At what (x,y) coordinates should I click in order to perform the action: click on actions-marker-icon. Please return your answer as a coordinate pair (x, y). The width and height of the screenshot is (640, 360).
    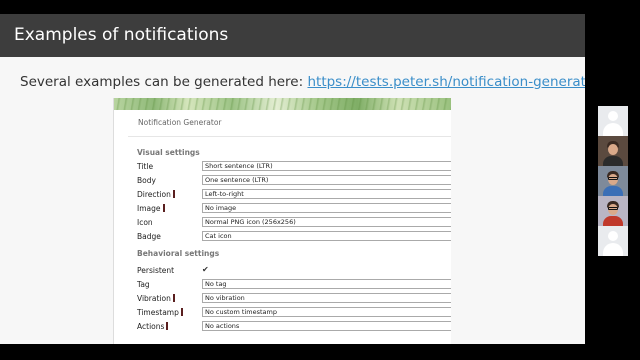
    Looking at the image, I should click on (167, 326).